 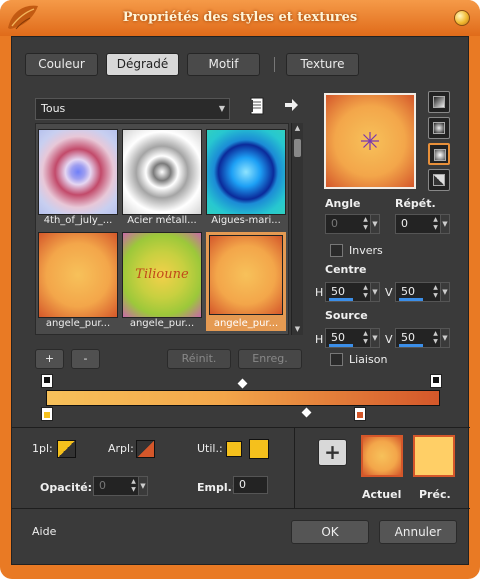 What do you see at coordinates (297, 229) in the screenshot?
I see `gallery-scrollbar: ▲ ▼` at bounding box center [297, 229].